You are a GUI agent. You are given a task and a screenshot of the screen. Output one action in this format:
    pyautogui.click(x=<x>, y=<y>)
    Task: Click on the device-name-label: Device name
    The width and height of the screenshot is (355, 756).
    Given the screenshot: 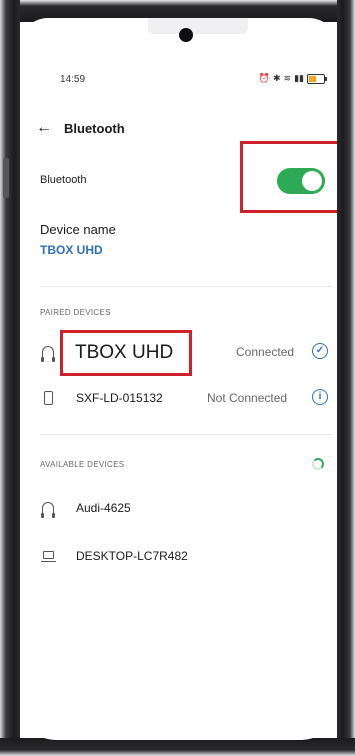 What is the action you would take?
    pyautogui.click(x=78, y=229)
    